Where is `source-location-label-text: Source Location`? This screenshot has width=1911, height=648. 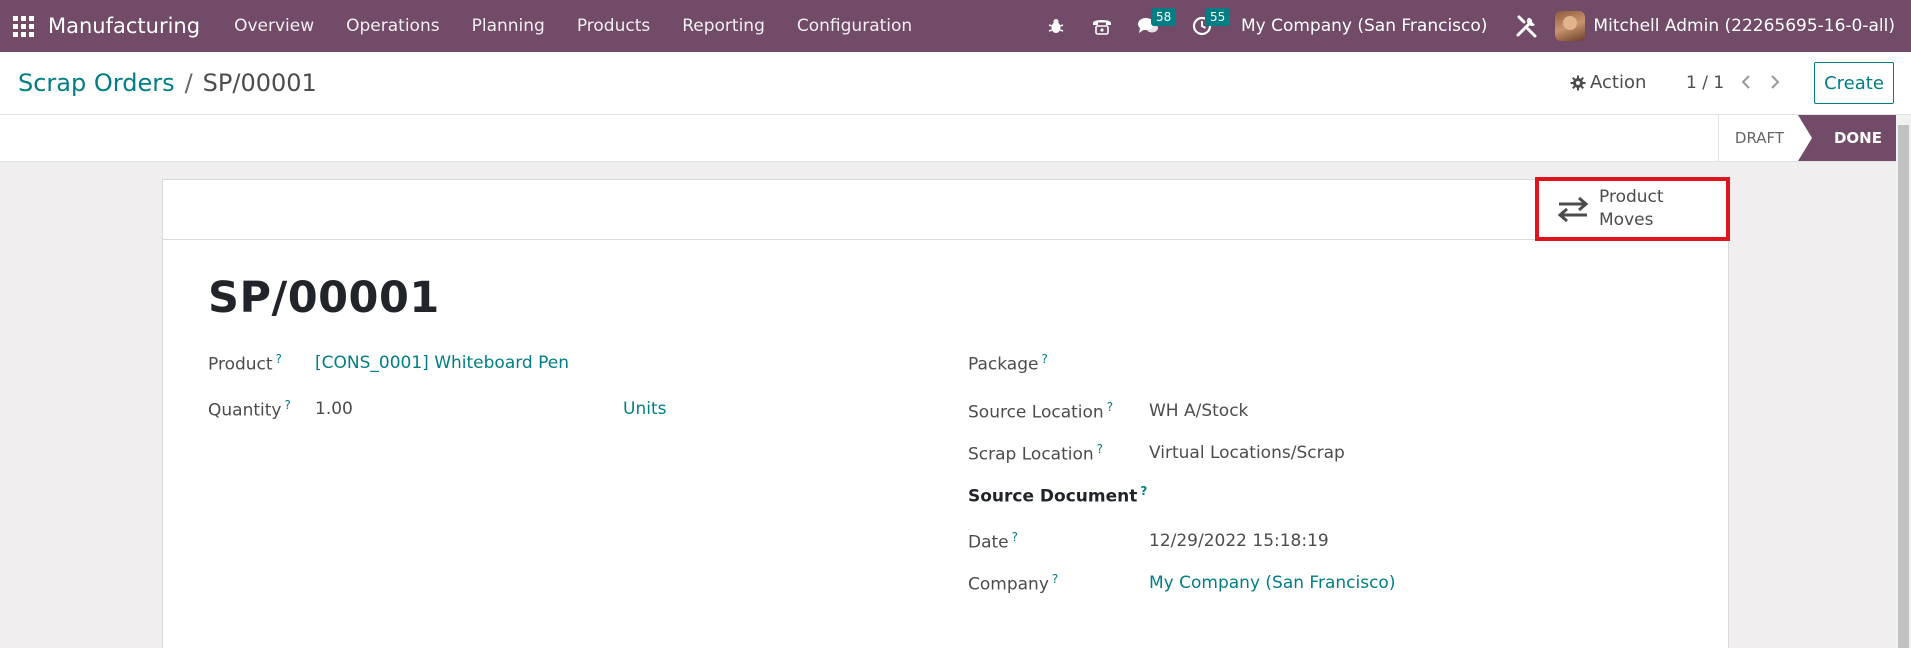 source-location-label-text: Source Location is located at coordinates (1036, 412).